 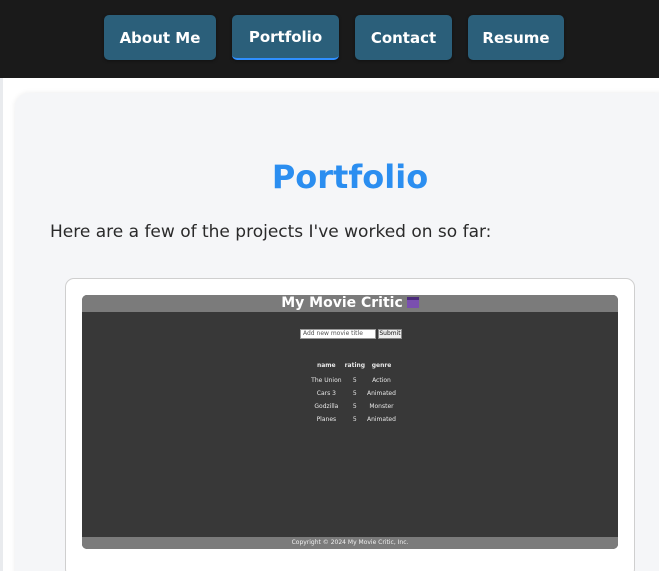 What do you see at coordinates (381, 365) in the screenshot?
I see `header-genre: genre` at bounding box center [381, 365].